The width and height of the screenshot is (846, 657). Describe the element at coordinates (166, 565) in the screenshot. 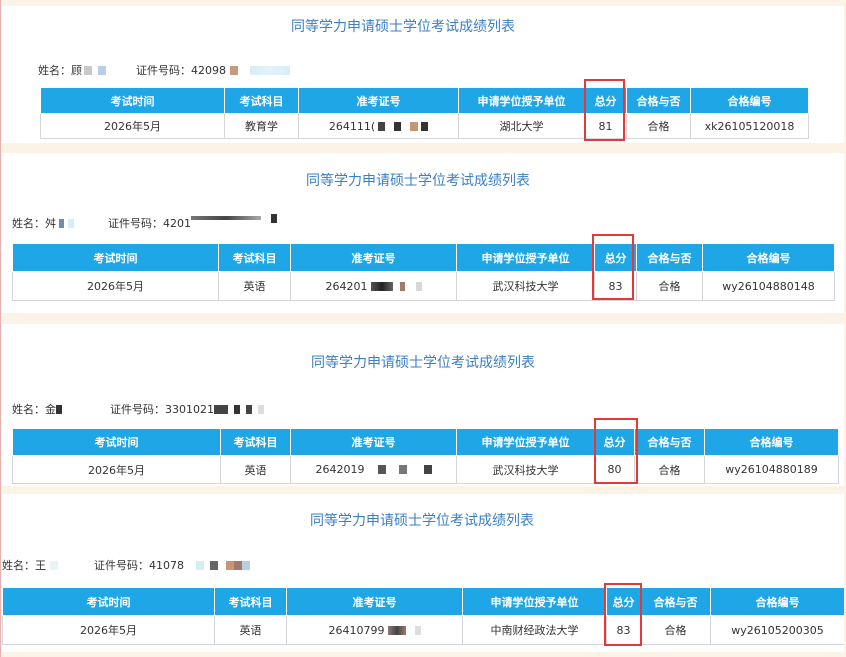

I see `cert-value: 41078` at that location.